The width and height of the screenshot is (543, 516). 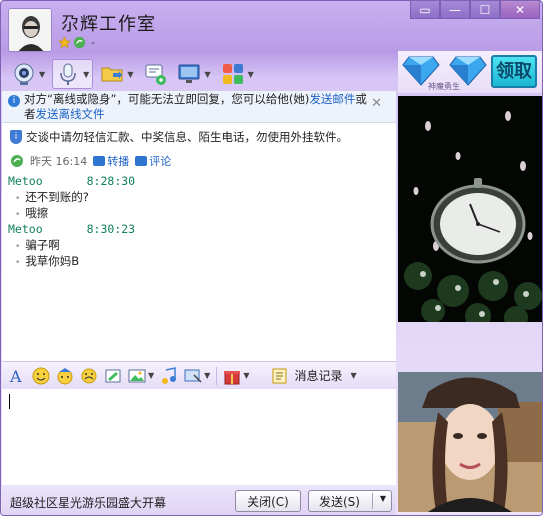 What do you see at coordinates (90, 161) in the screenshot?
I see `status-feed: 昨天 16:14 转播 评论` at bounding box center [90, 161].